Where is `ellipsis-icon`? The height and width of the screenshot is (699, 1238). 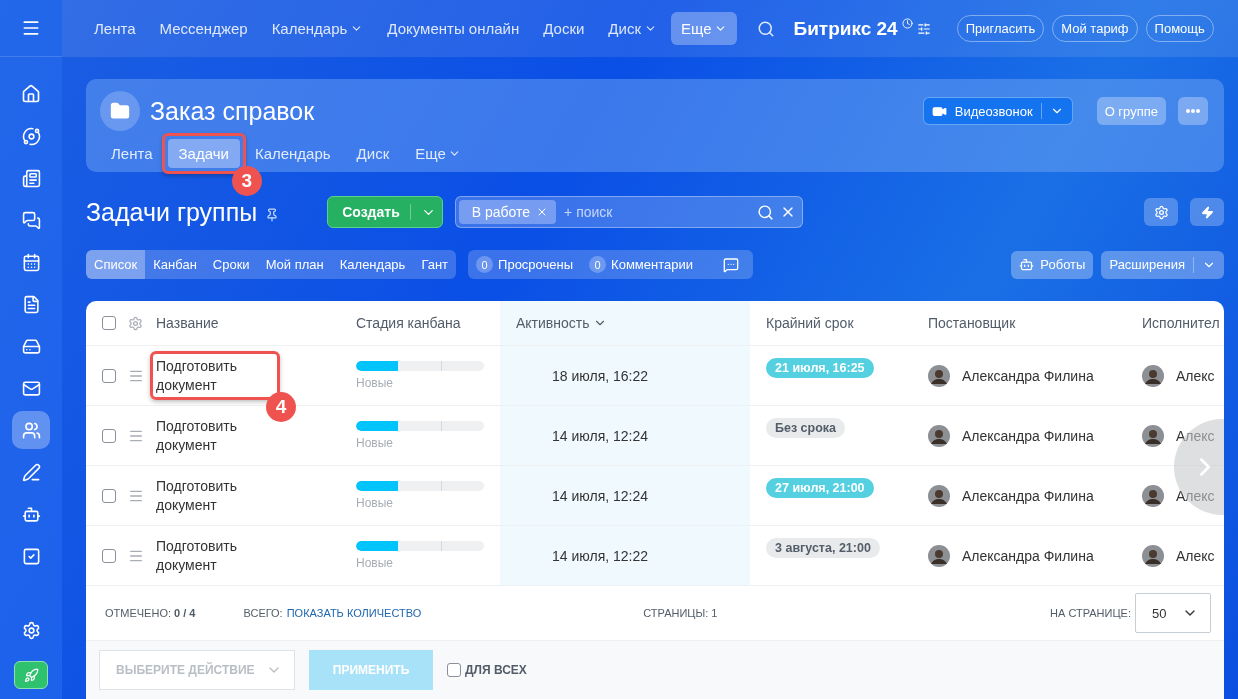
ellipsis-icon is located at coordinates (1193, 111).